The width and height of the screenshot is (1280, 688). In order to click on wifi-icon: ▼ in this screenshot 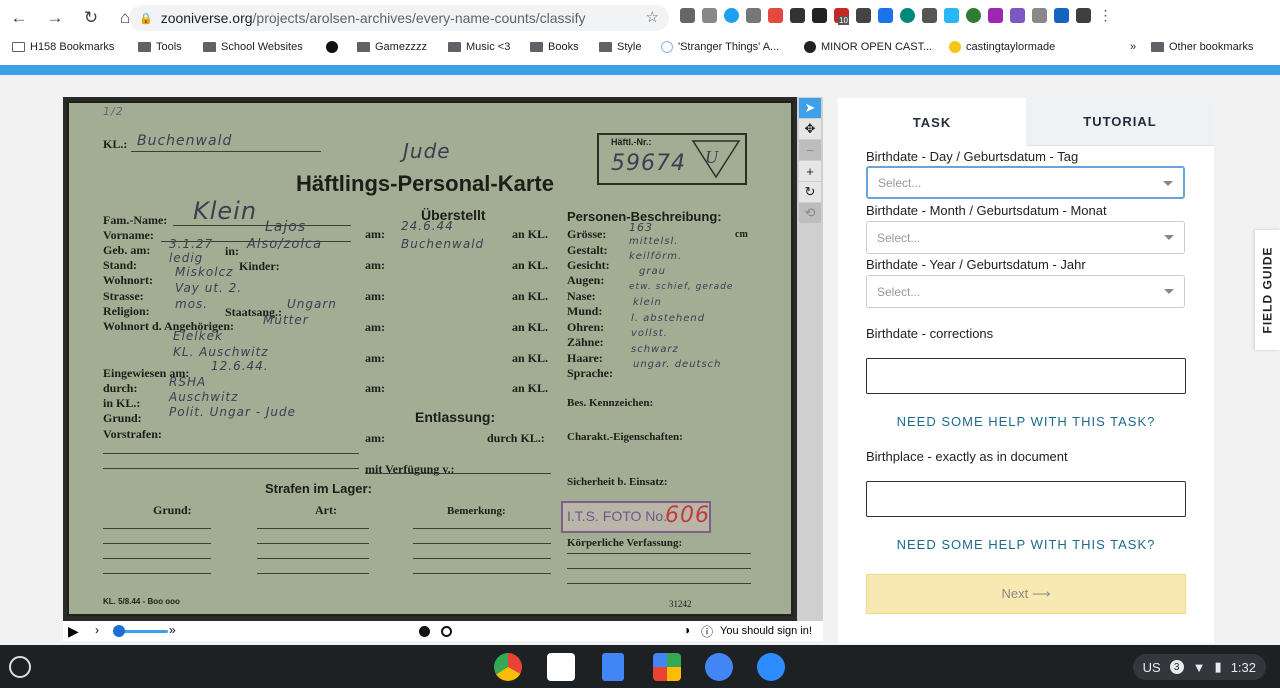, I will do `click(1199, 667)`.